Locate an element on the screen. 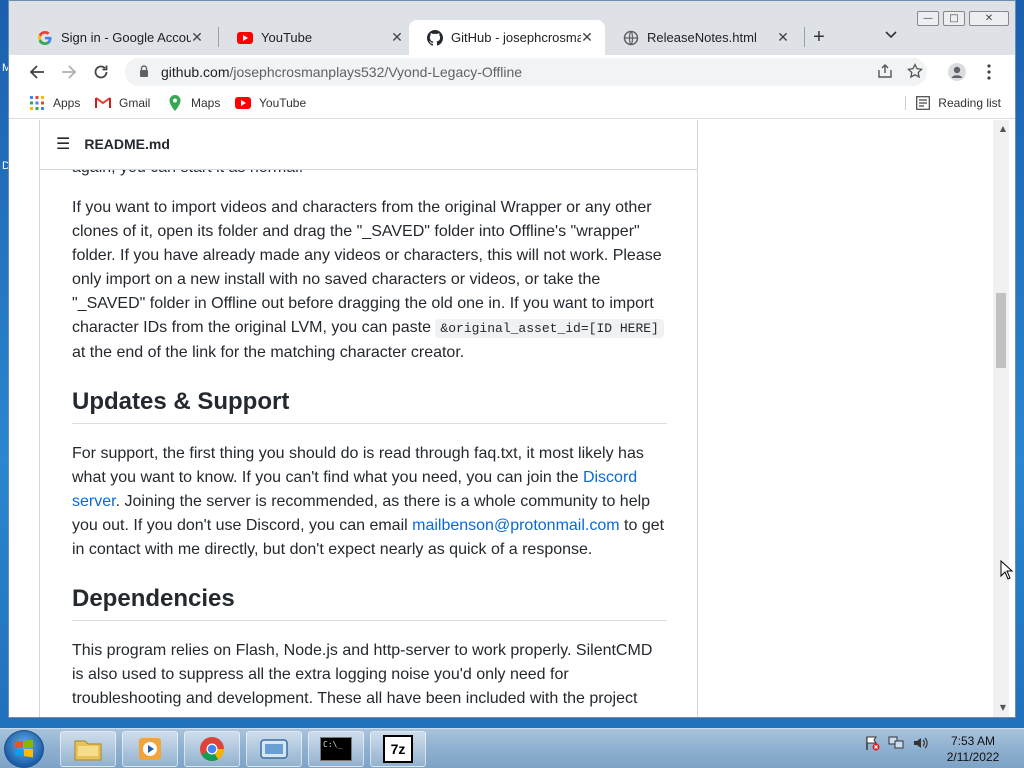 This screenshot has height=768, width=1024. clock-time: 7:53 AM is located at coordinates (973, 741).